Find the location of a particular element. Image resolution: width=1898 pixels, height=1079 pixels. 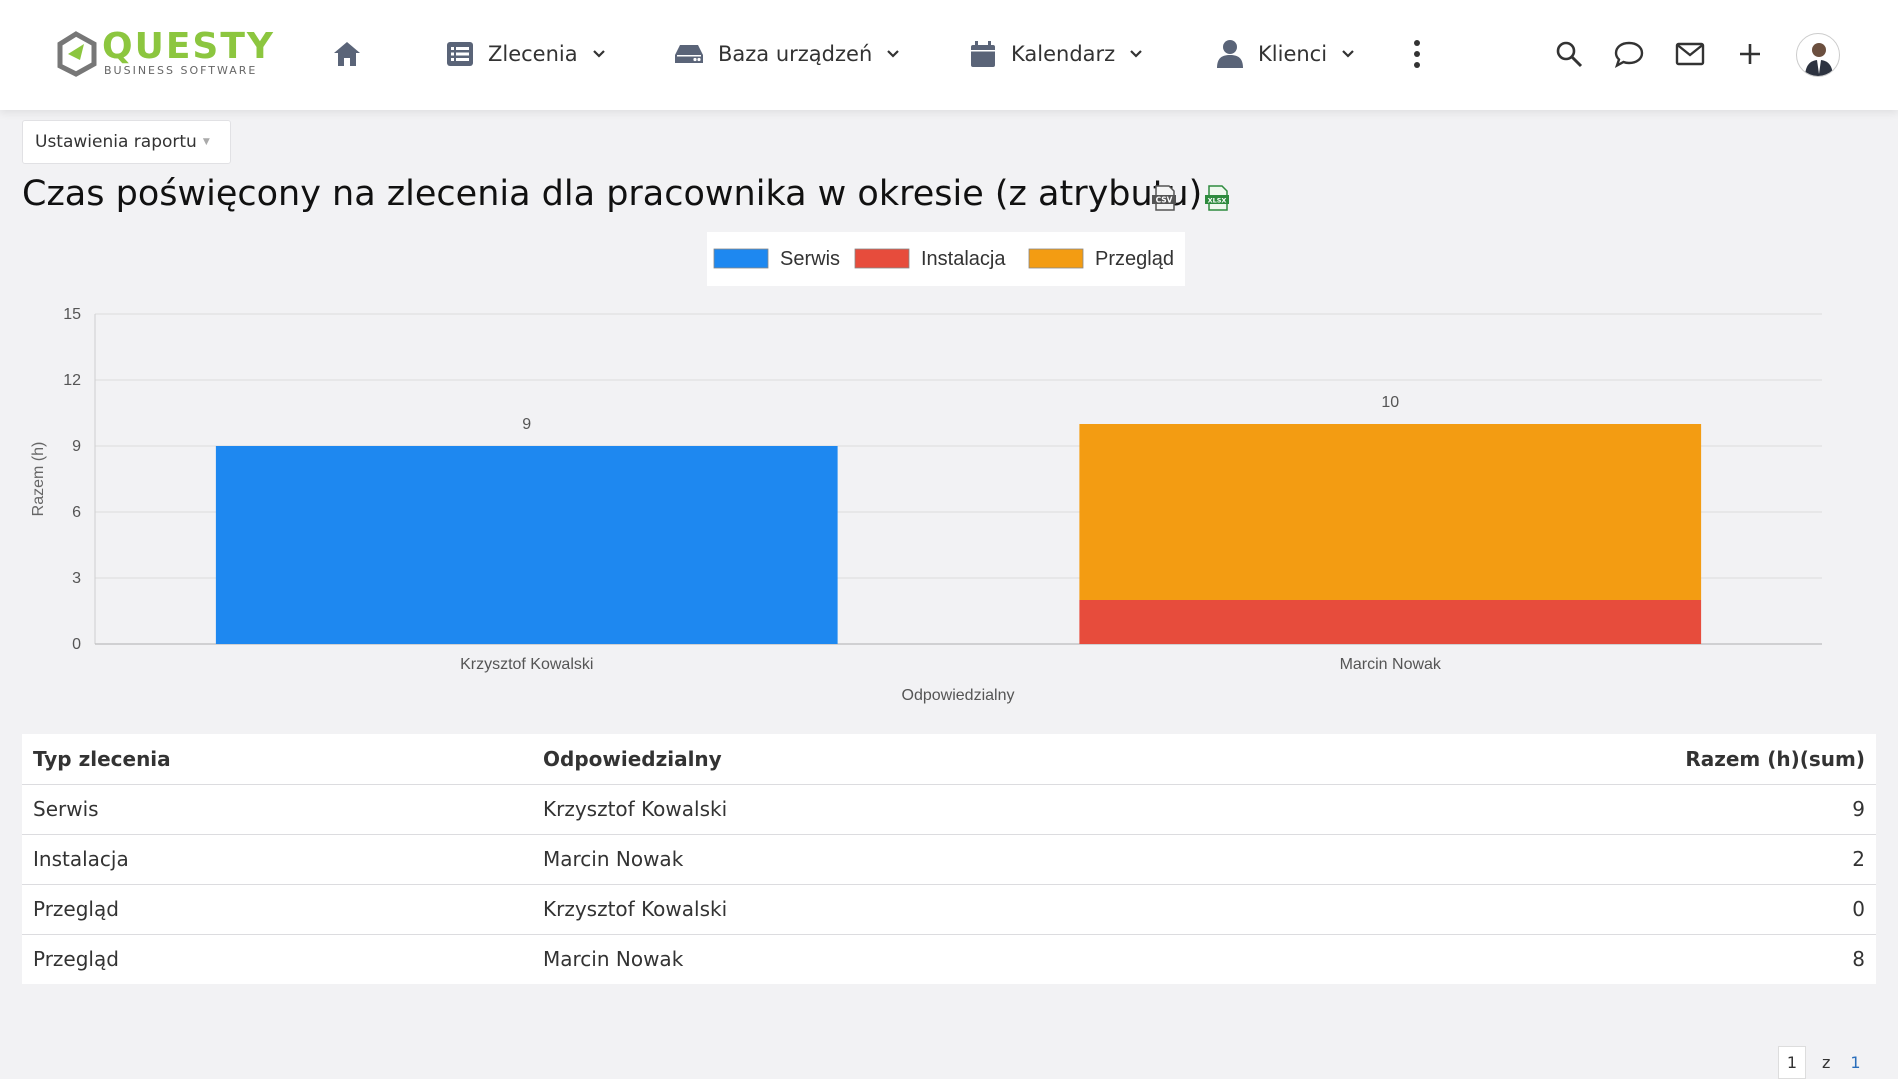

brand-logo: QUESTY BUSINESS SOFTWARE is located at coordinates (174, 53).